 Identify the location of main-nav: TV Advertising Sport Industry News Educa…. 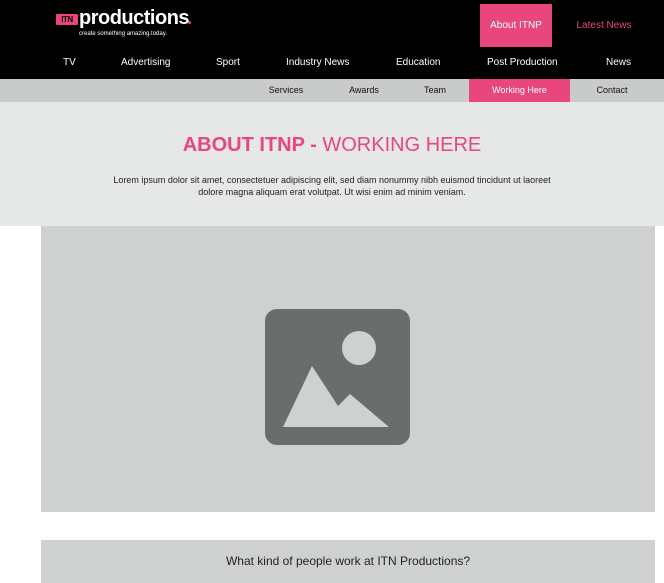
(332, 63).